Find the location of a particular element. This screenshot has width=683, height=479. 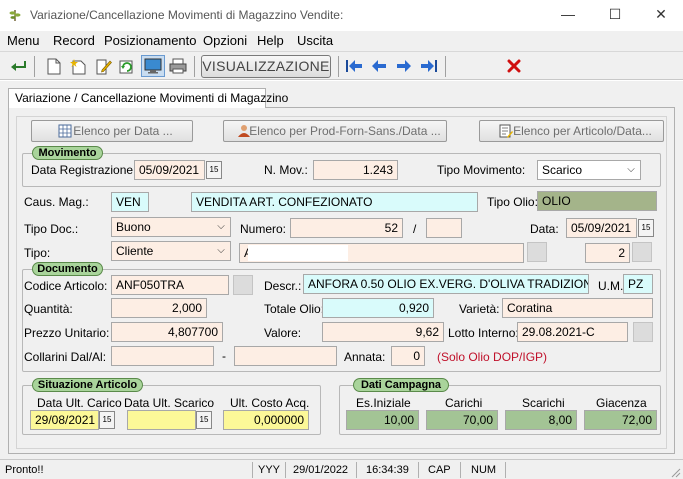

printer-icon is located at coordinates (178, 66).